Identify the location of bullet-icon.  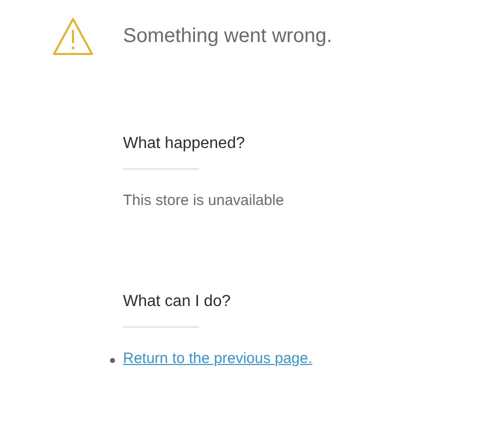
(112, 360).